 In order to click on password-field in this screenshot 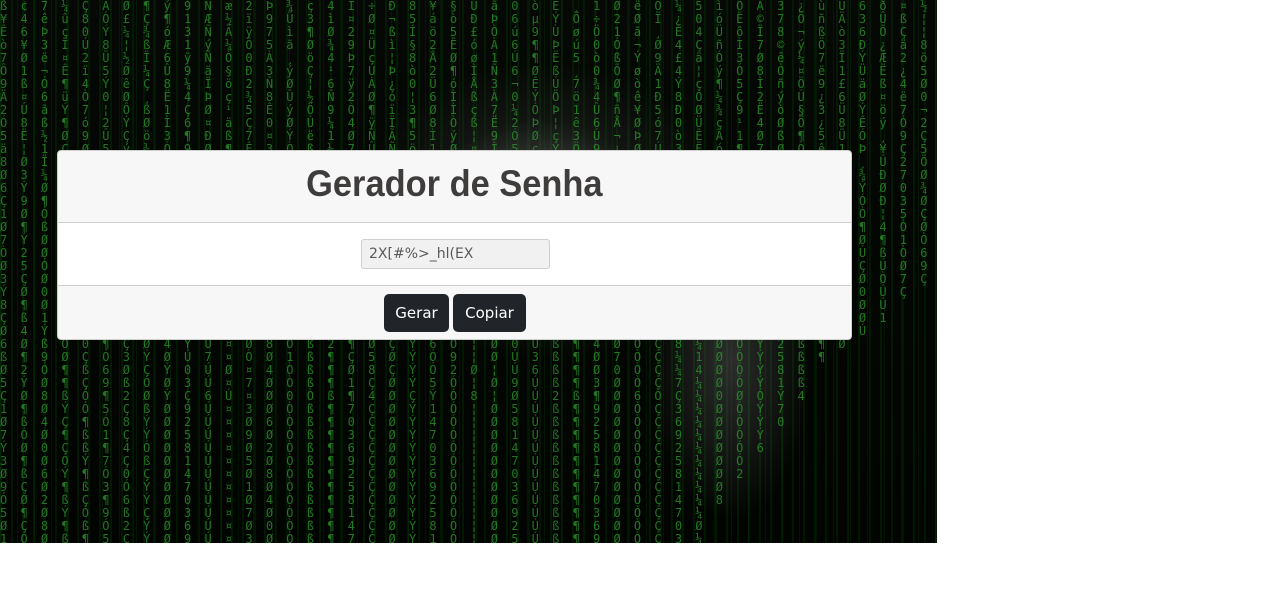, I will do `click(455, 254)`.